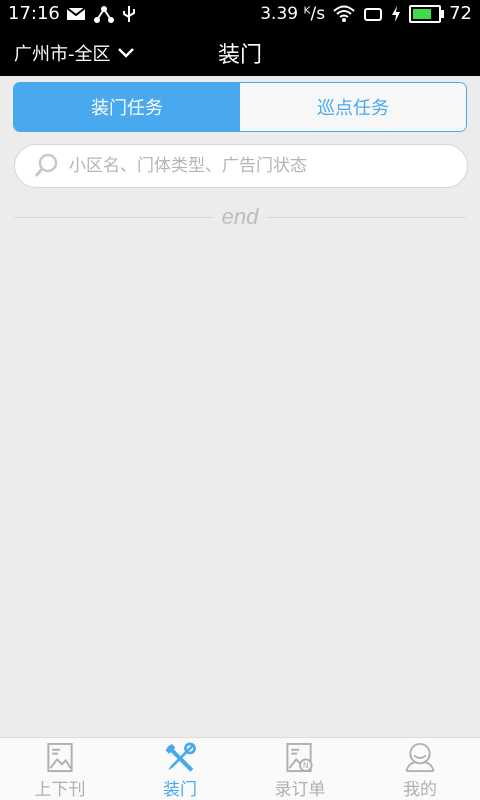 This screenshot has width=480, height=800. Describe the element at coordinates (180, 757) in the screenshot. I see `tools-icon` at that location.